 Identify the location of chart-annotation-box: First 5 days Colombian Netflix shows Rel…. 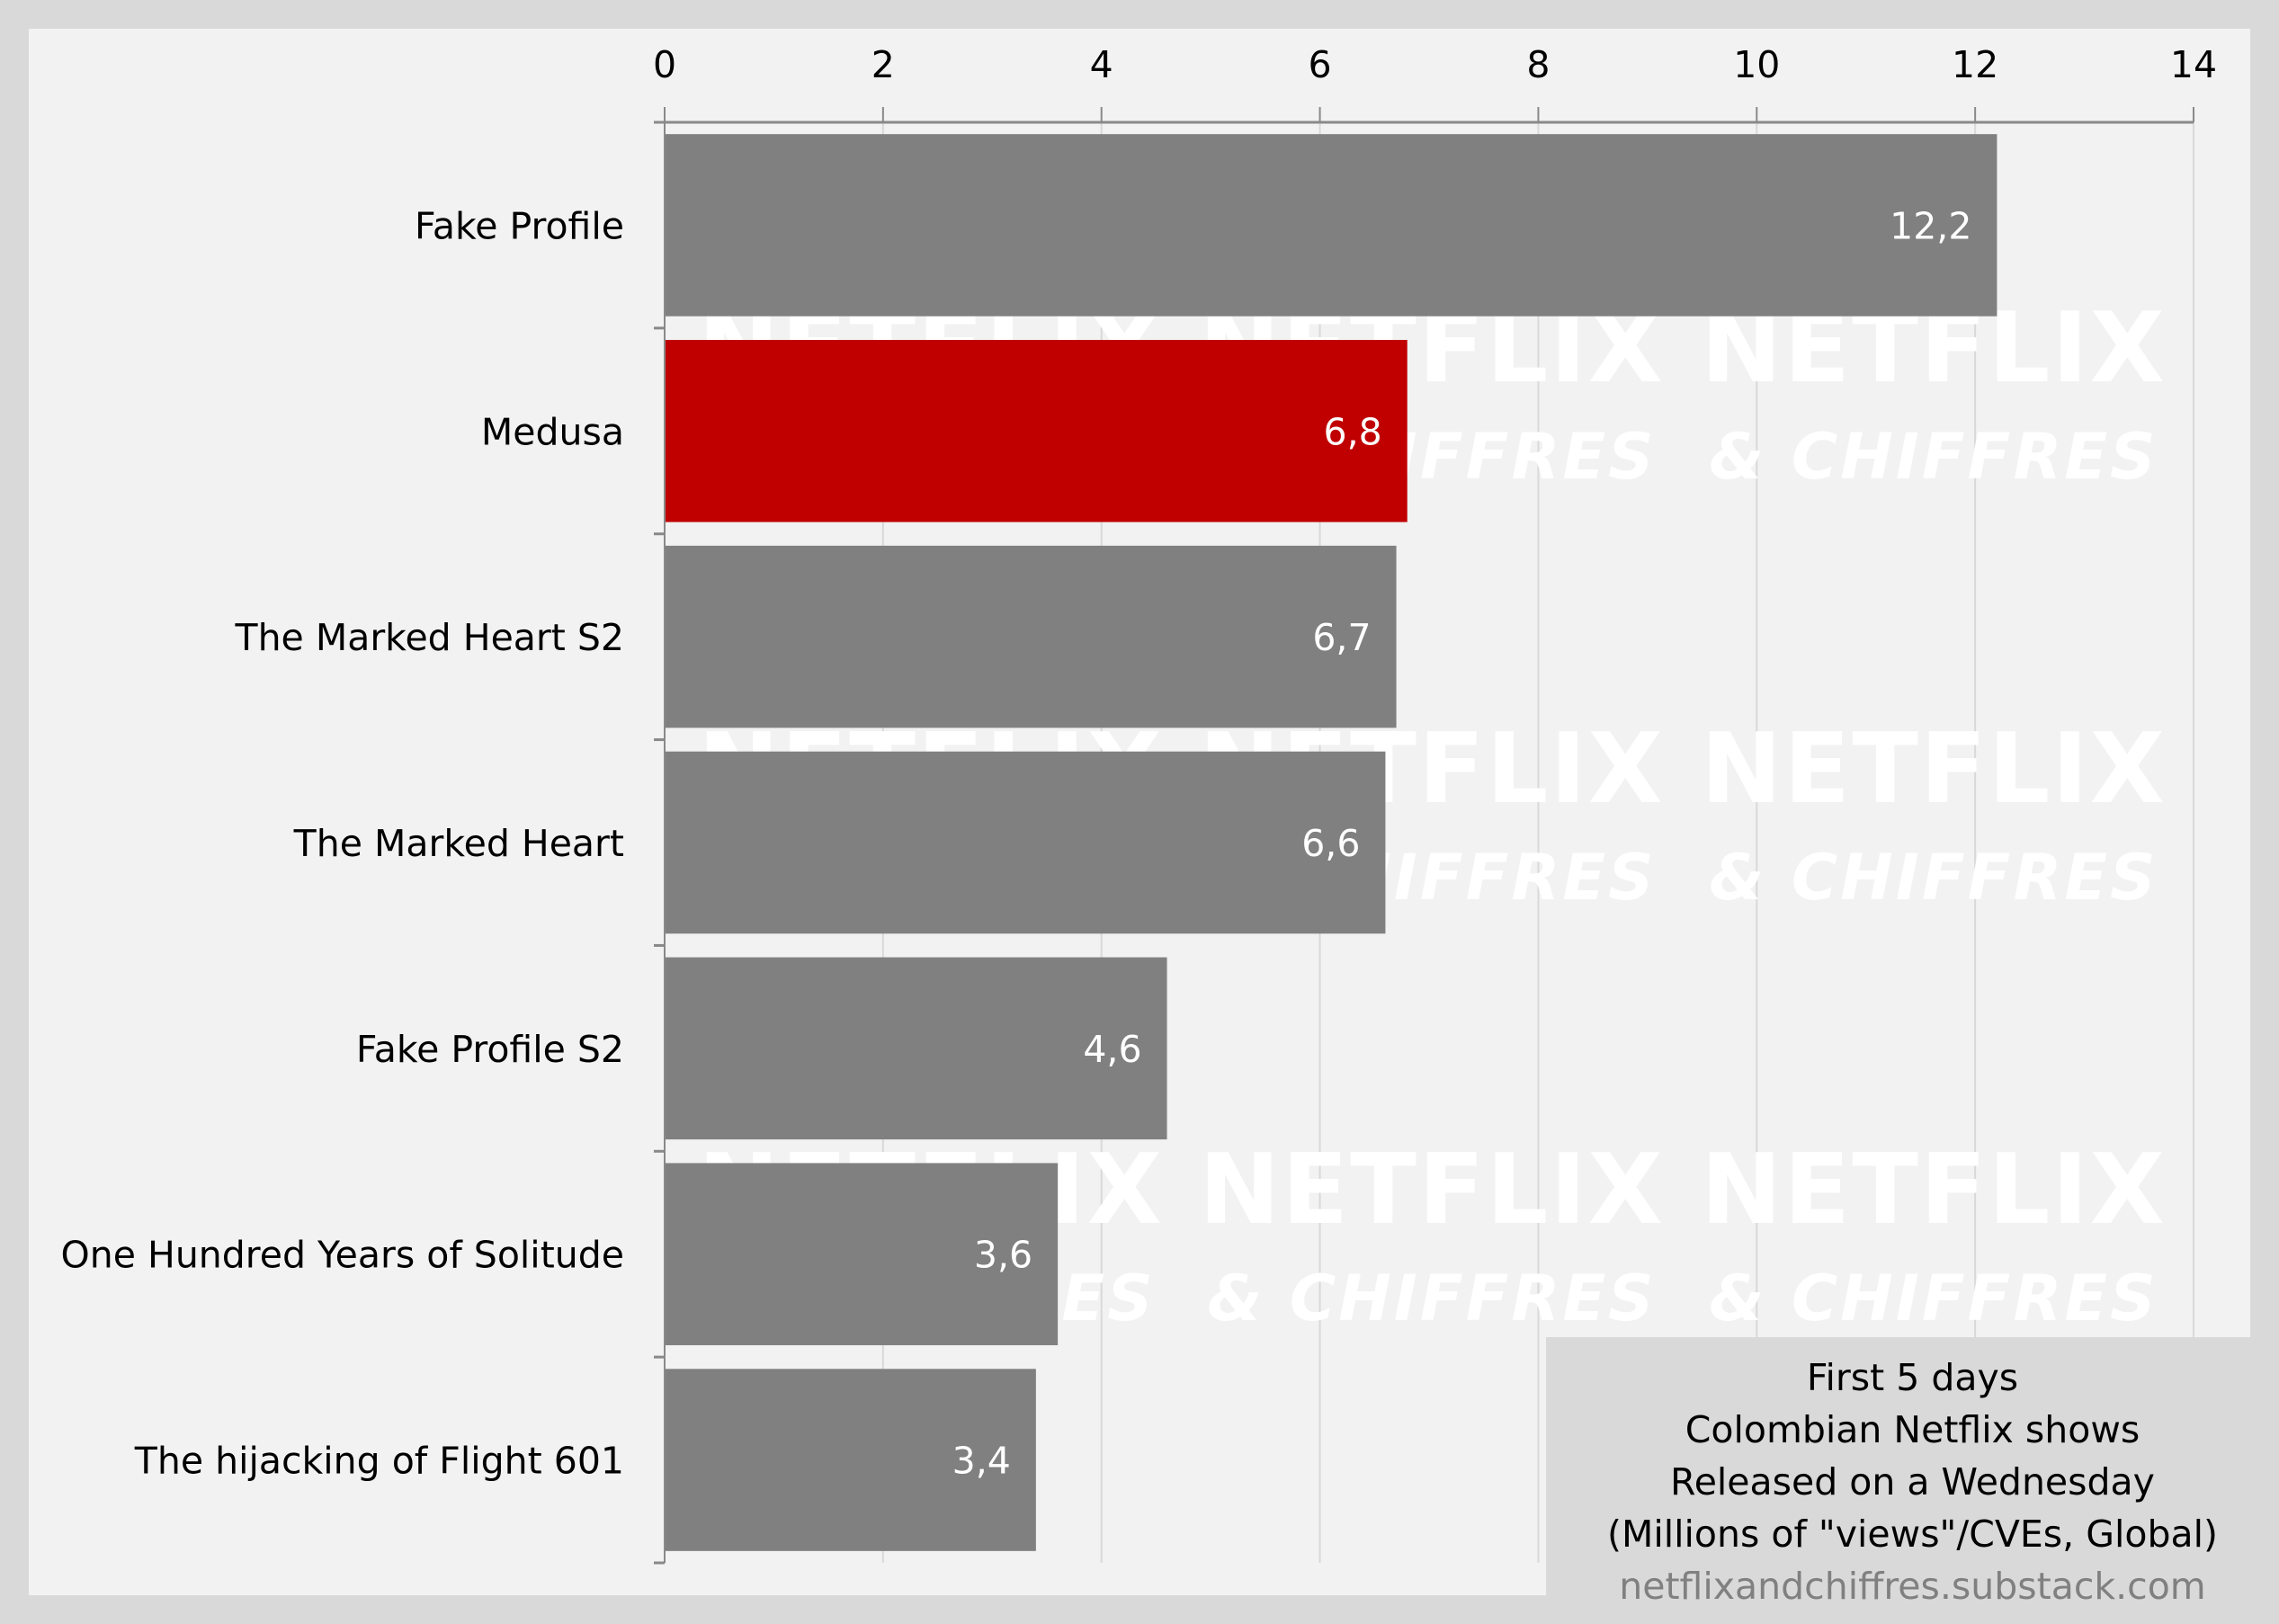
(1913, 1480).